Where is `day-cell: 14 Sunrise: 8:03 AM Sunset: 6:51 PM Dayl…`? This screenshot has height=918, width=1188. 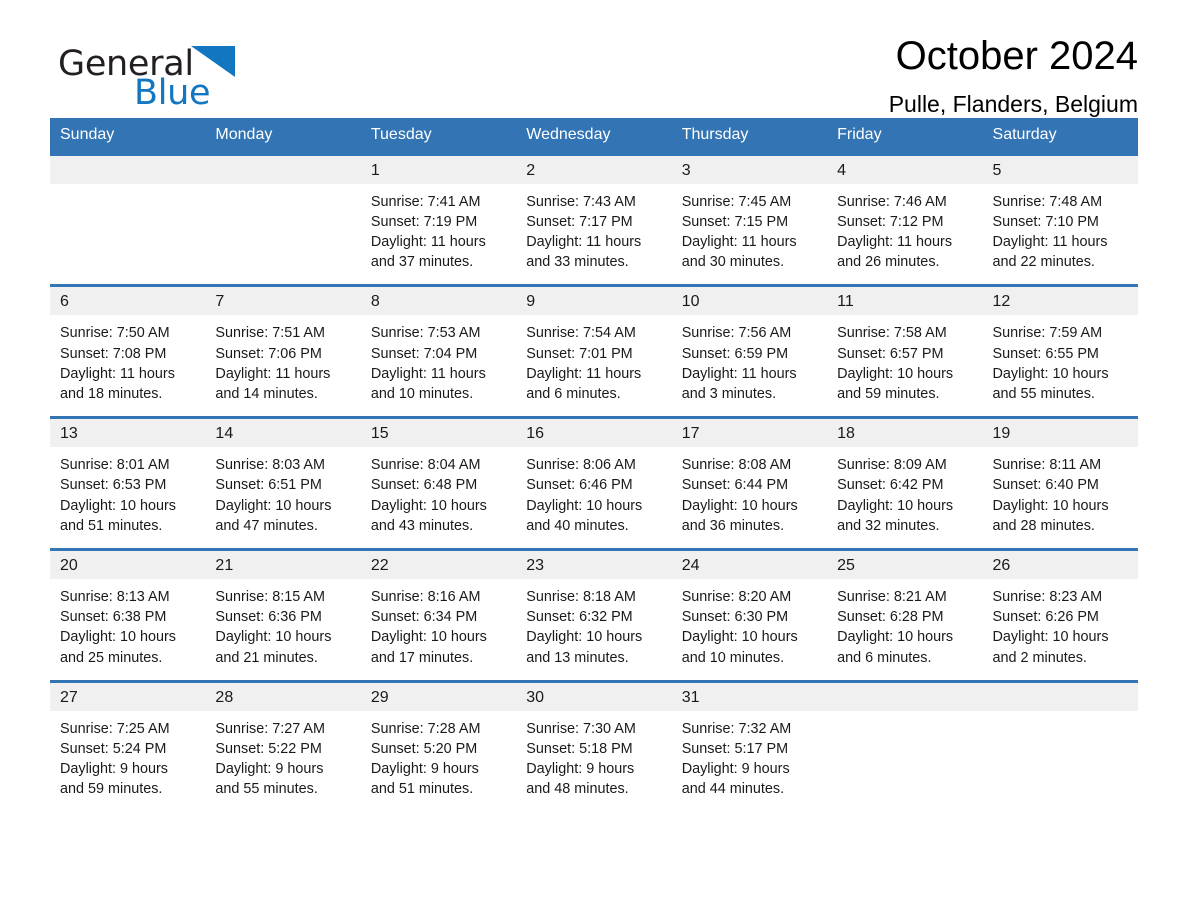
day-cell: 14 Sunrise: 8:03 AM Sunset: 6:51 PM Dayl… is located at coordinates (283, 483).